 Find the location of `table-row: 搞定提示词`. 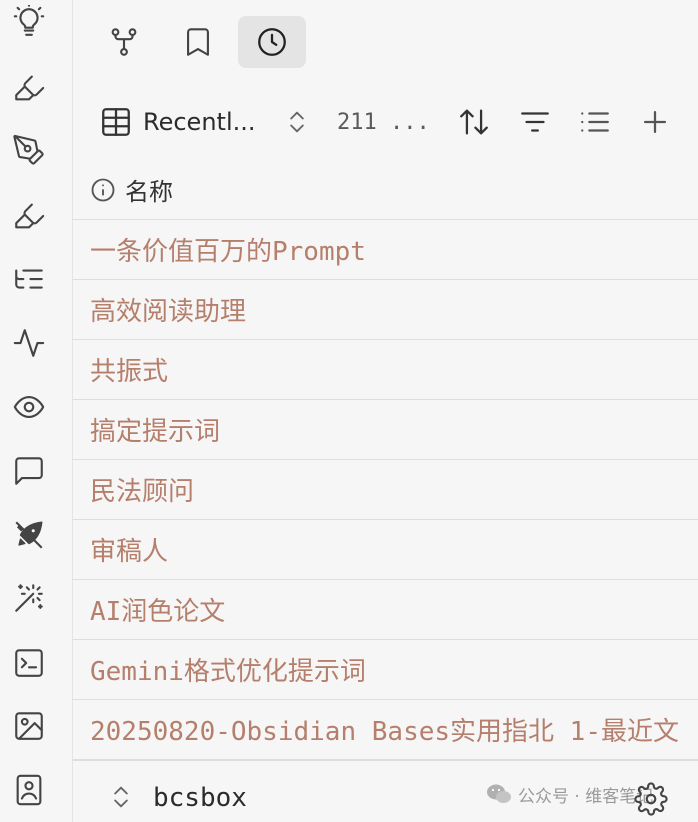

table-row: 搞定提示词 is located at coordinates (385, 430).